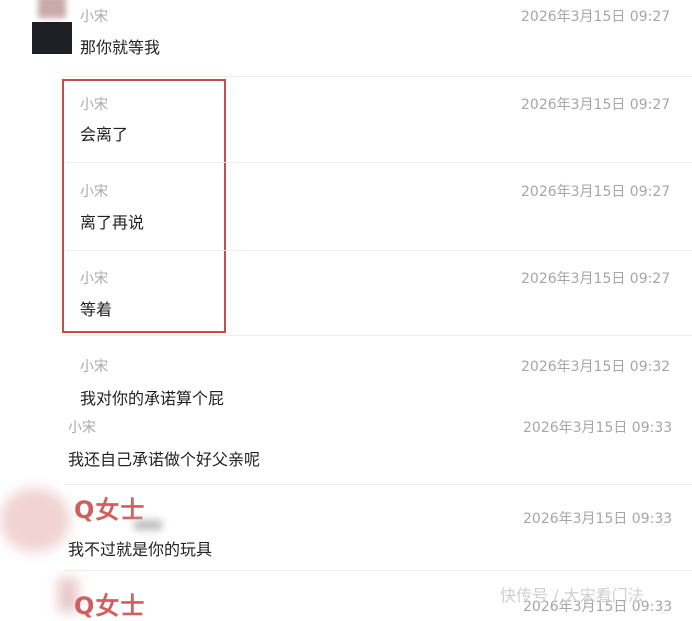 The image size is (692, 621). I want to click on highlight-box, so click(144, 206).